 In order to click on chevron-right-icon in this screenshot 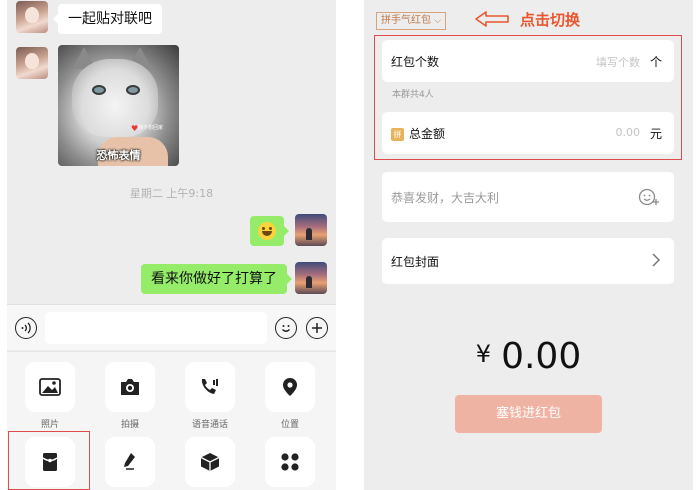, I will do `click(656, 262)`.